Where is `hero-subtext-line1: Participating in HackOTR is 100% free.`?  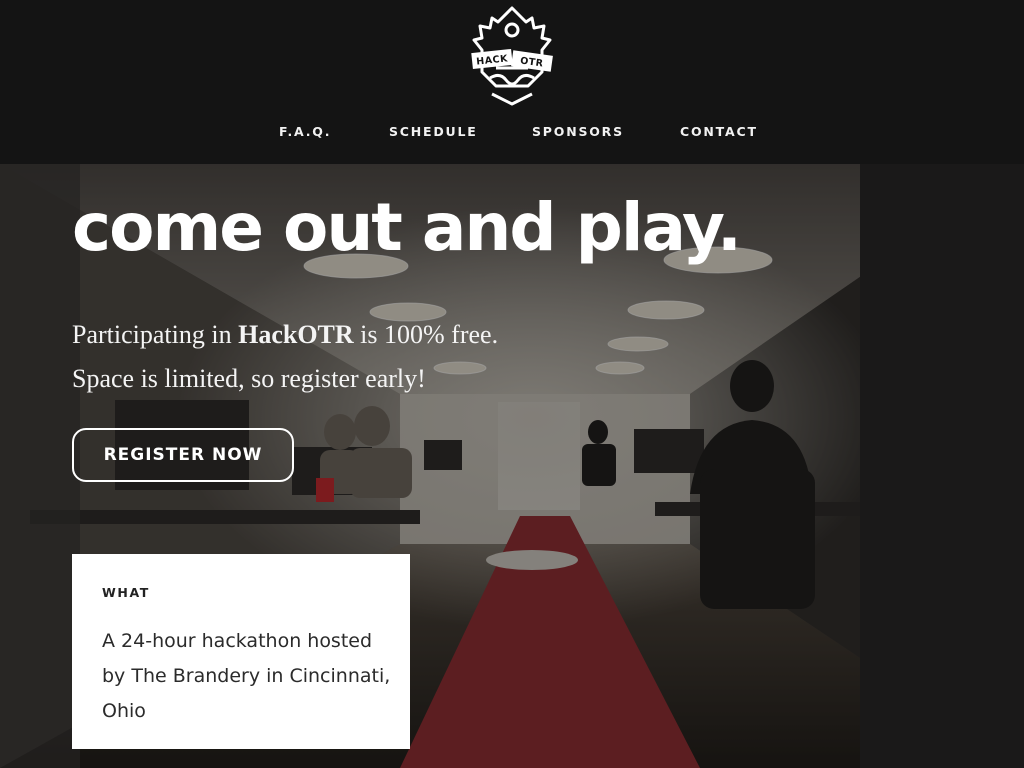
hero-subtext-line1: Participating in HackOTR is 100% free. is located at coordinates (285, 335).